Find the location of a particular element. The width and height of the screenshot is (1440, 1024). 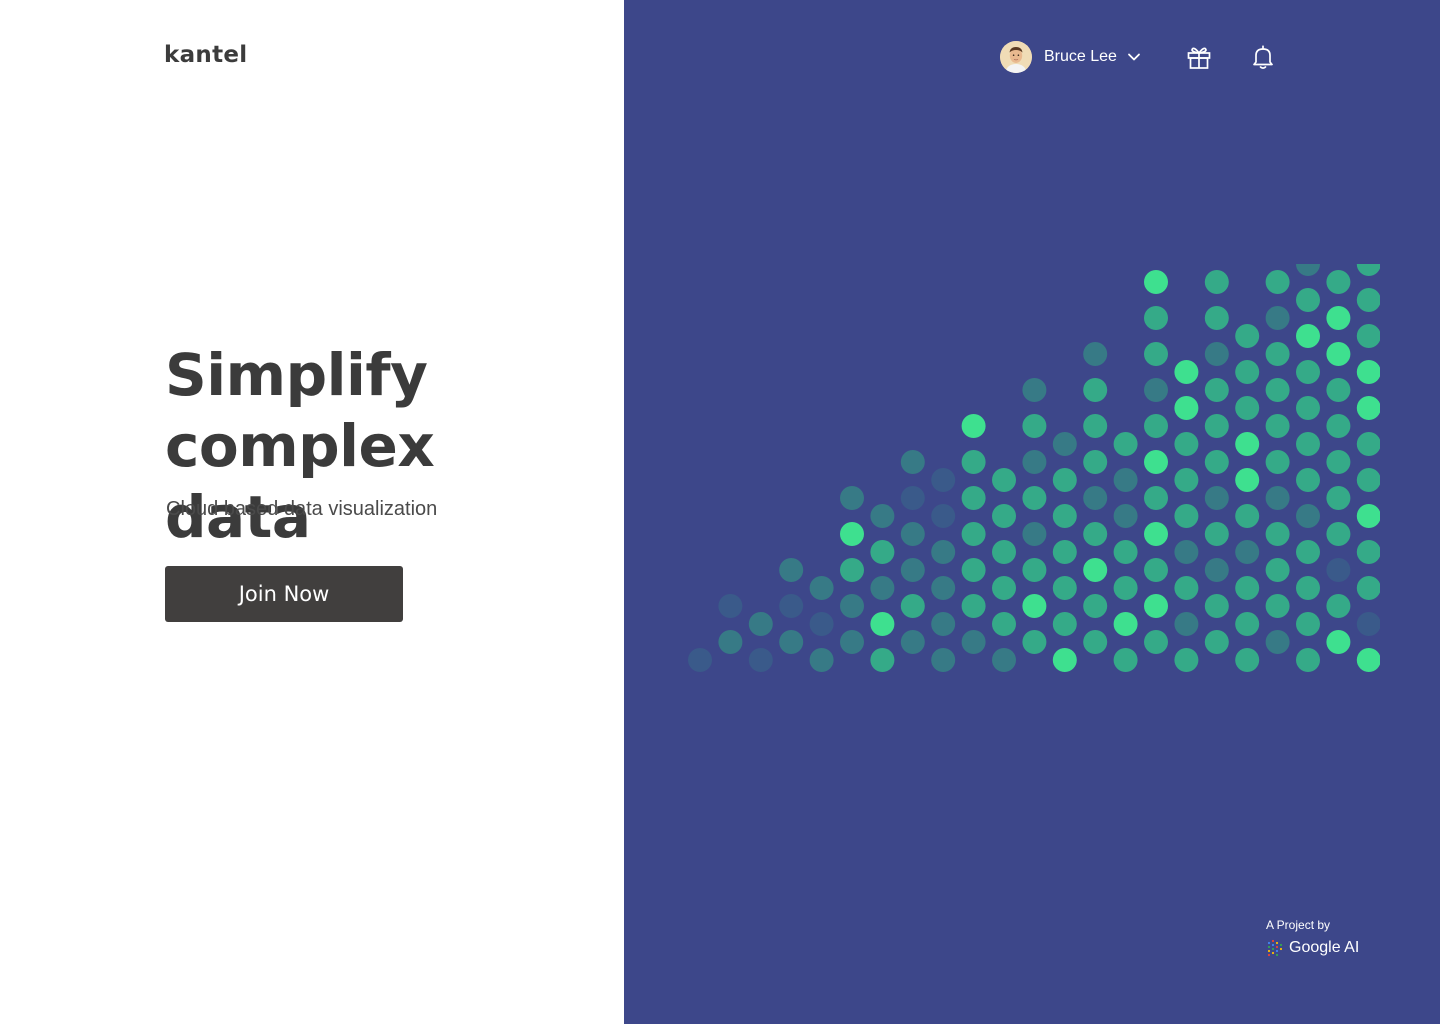

gift-button is located at coordinates (1199, 57).